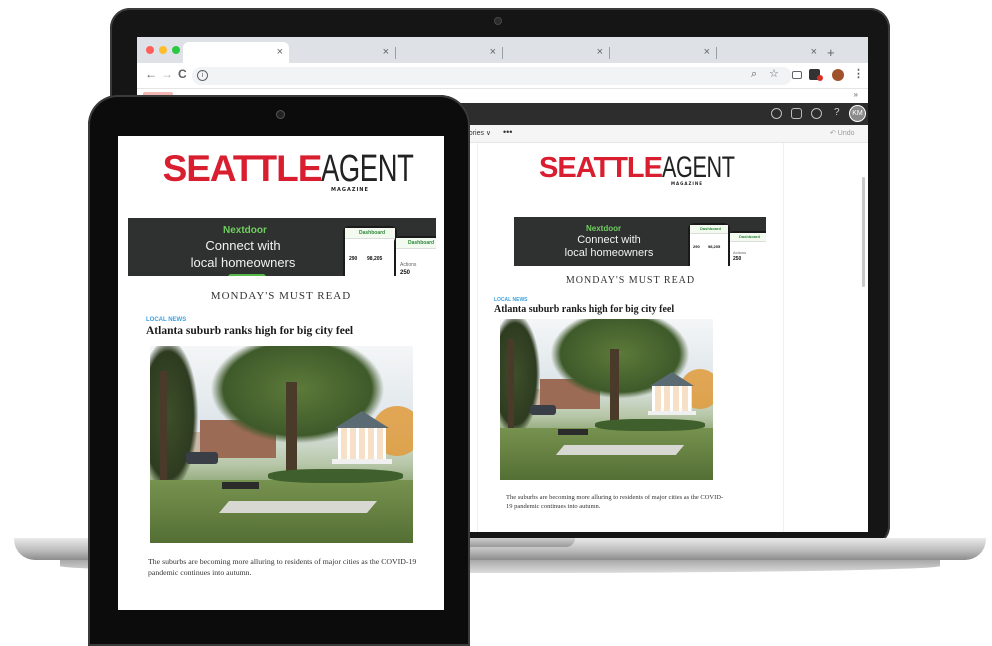 The width and height of the screenshot is (992, 646). I want to click on minimize-window-button, so click(163, 50).